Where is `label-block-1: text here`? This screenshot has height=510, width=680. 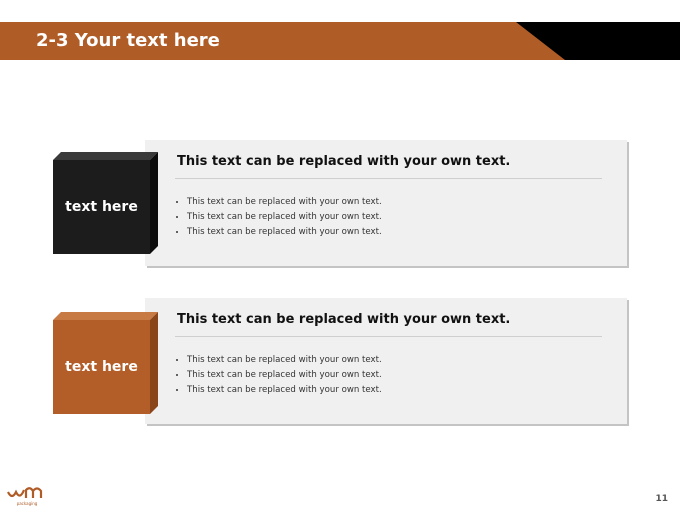 label-block-1: text here is located at coordinates (105, 203).